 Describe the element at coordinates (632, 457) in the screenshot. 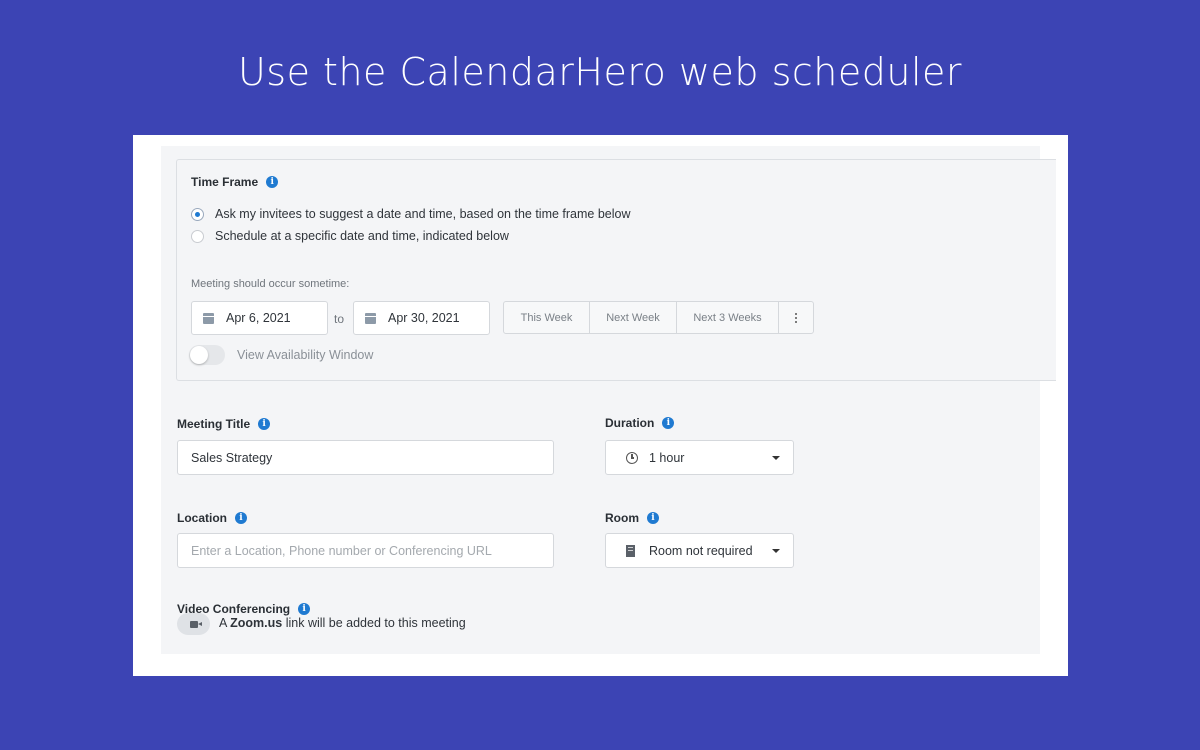

I see `clock-icon` at that location.